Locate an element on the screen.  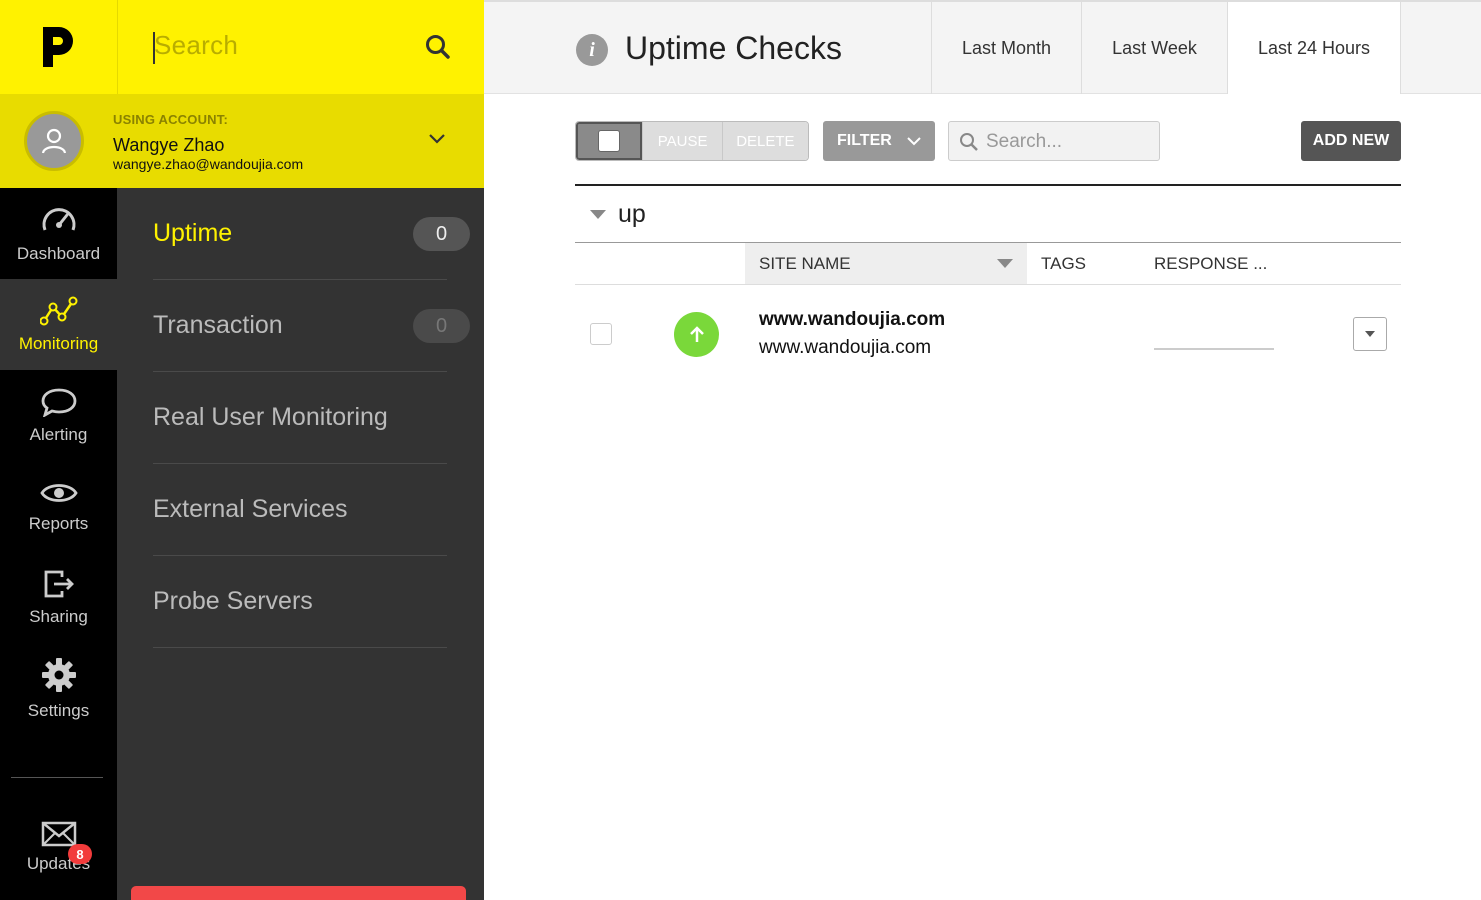
pause-button: PAUSE is located at coordinates (682, 141).